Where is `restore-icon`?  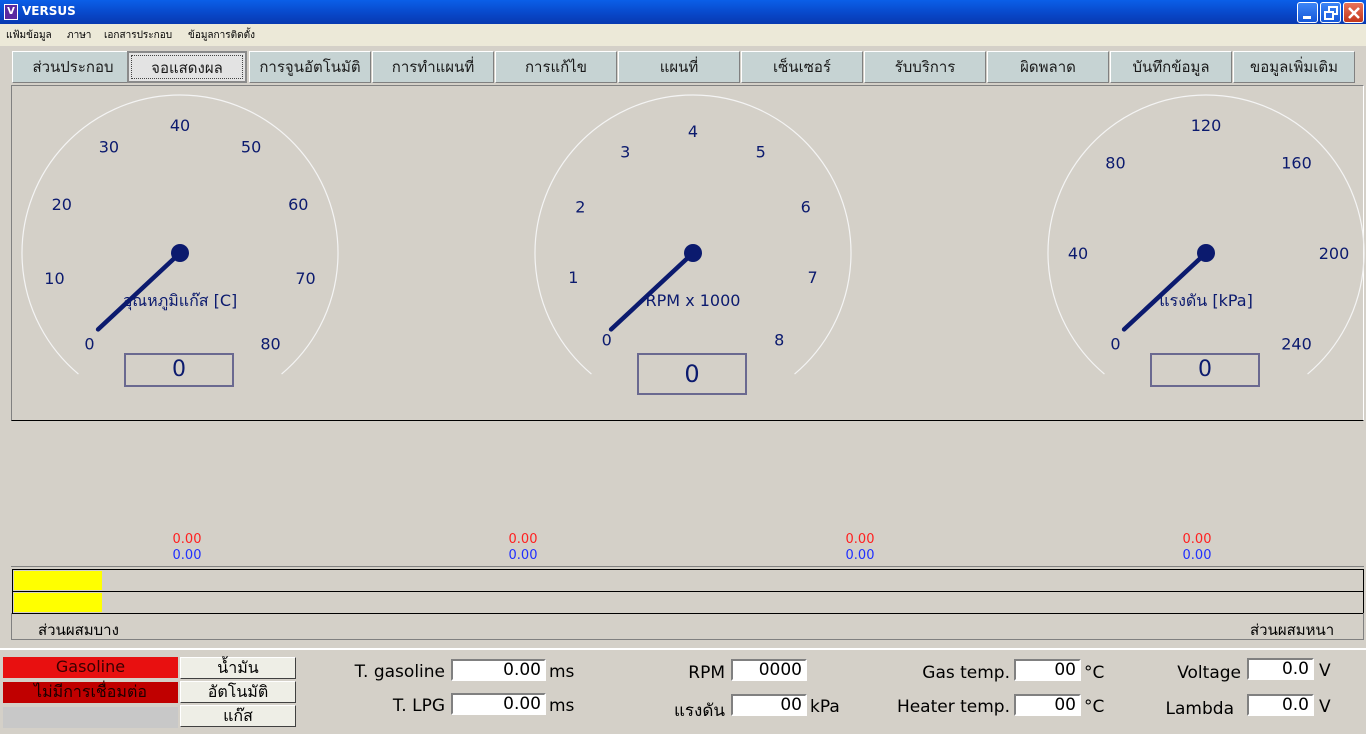 restore-icon is located at coordinates (1331, 13).